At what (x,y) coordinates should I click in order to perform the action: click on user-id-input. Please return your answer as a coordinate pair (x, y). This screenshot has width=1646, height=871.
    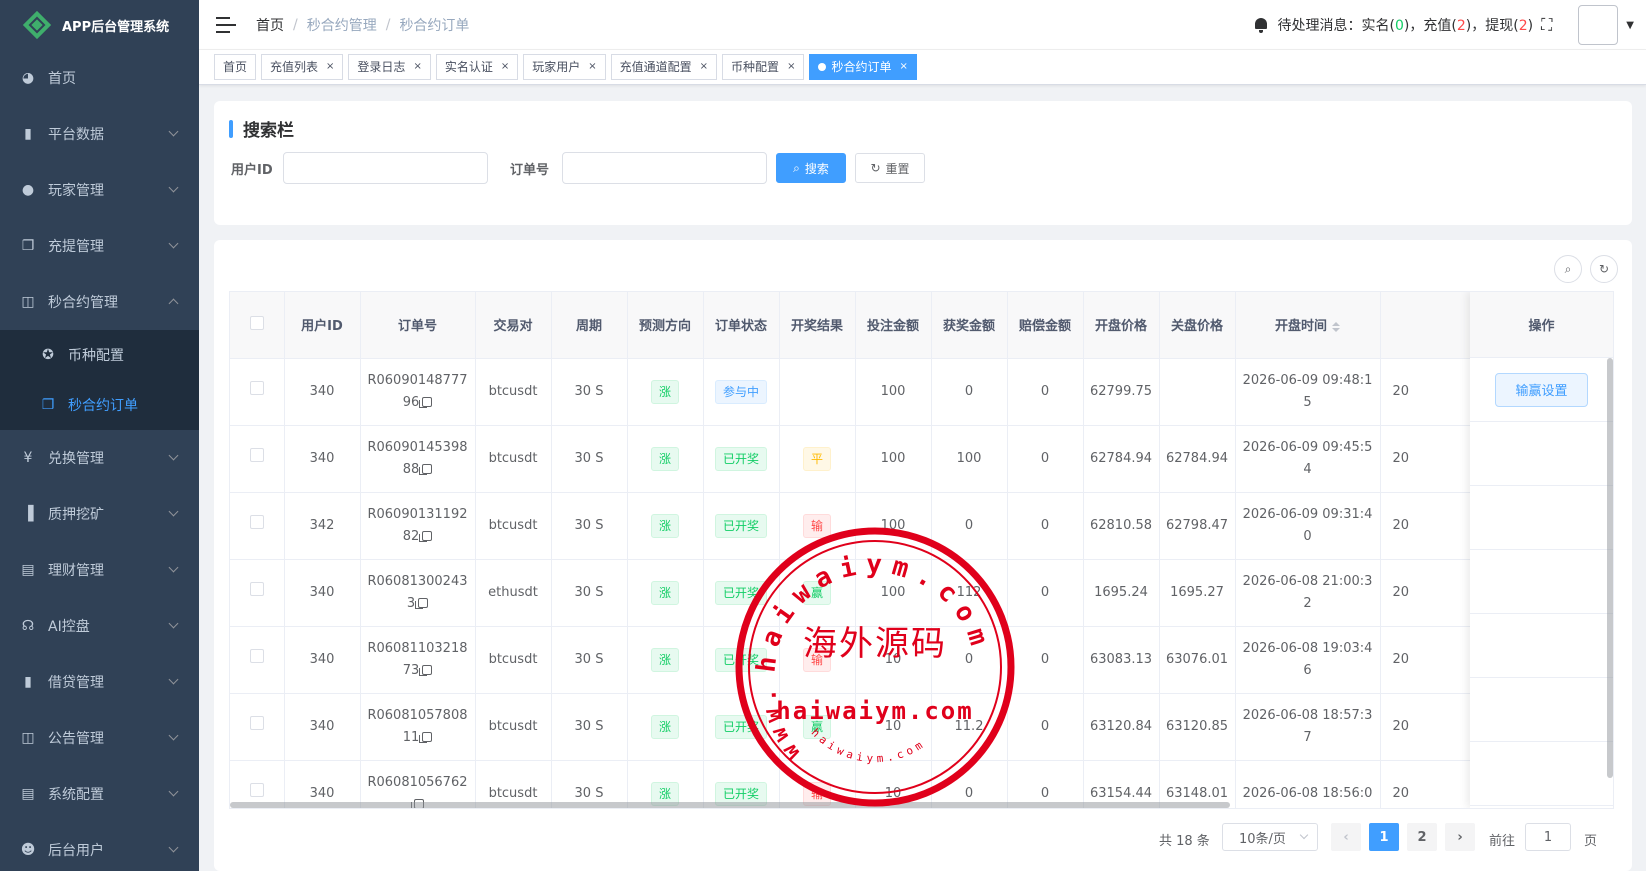
    Looking at the image, I should click on (385, 168).